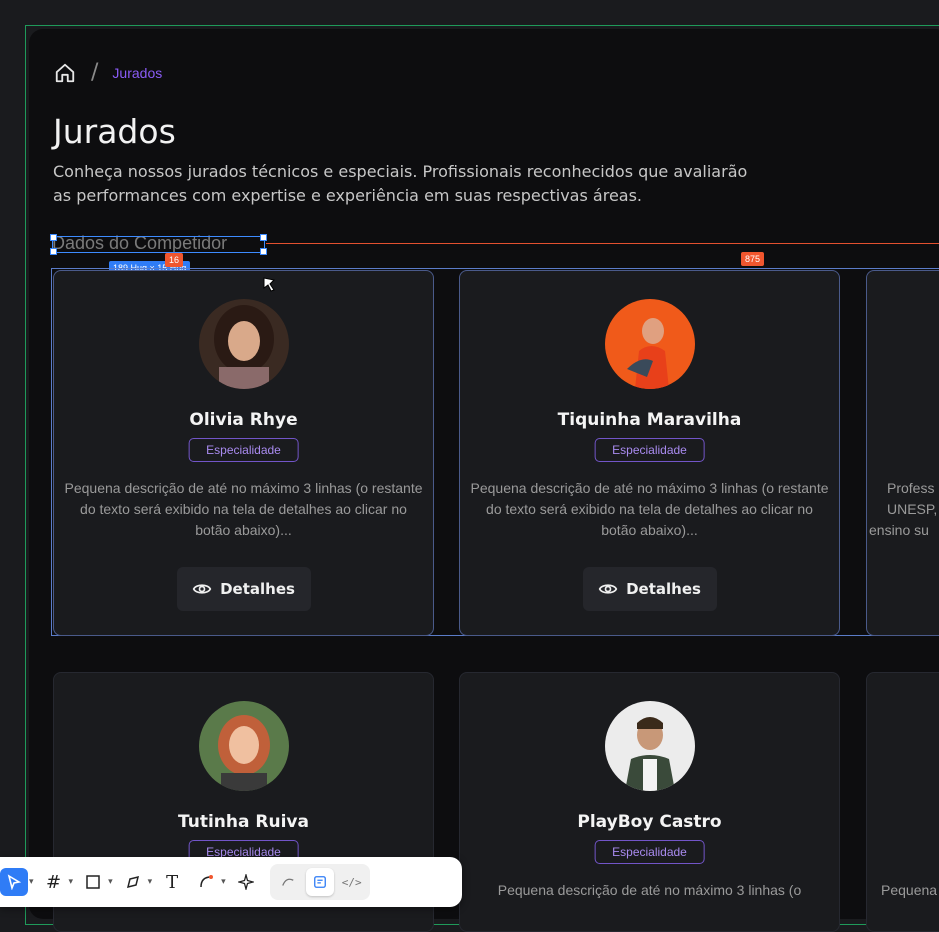  I want to click on shape-tool: ▾, so click(209, 882).